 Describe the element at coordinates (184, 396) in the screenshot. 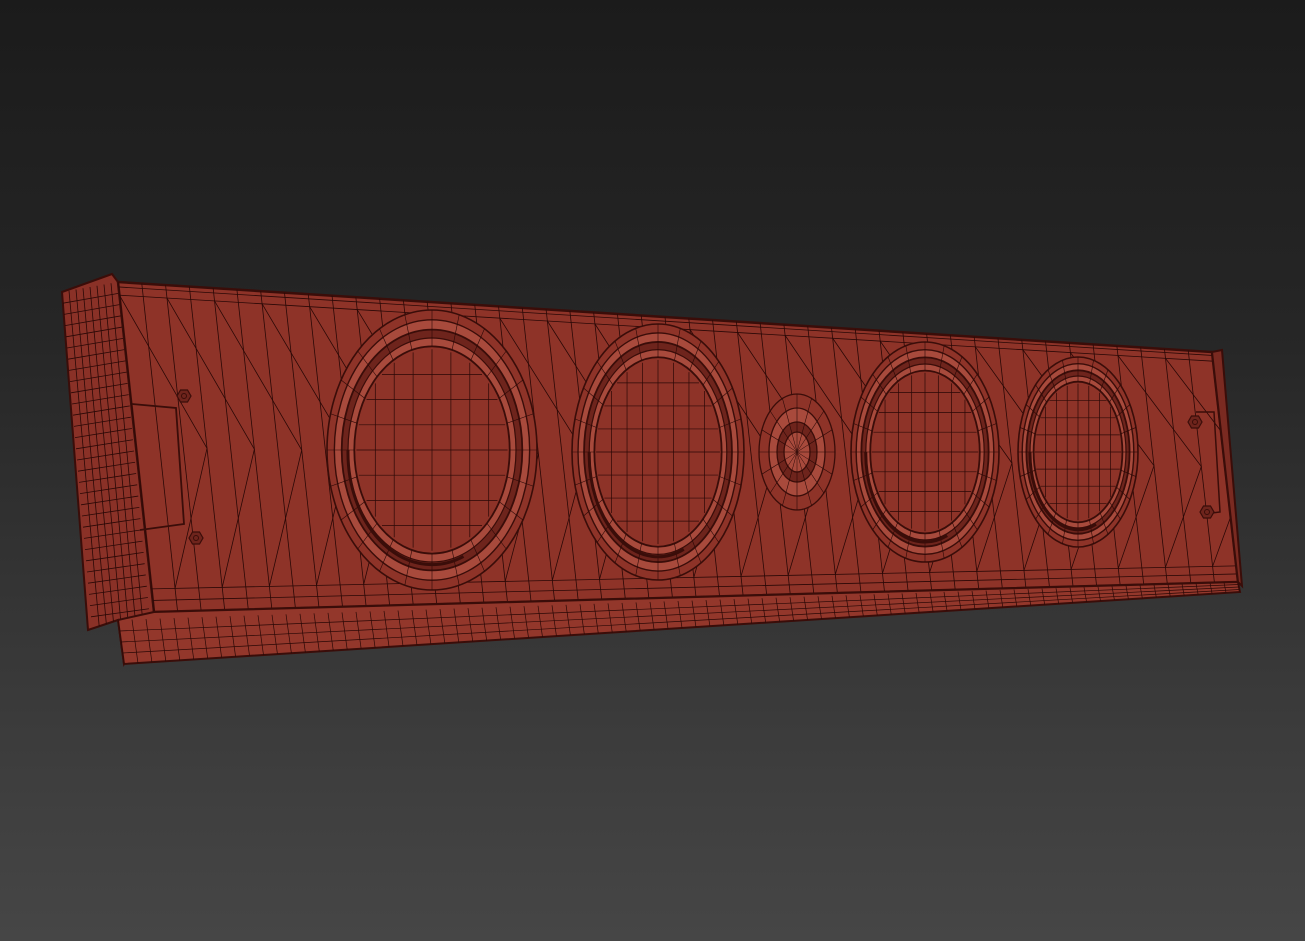

I see `screw-top-left` at that location.